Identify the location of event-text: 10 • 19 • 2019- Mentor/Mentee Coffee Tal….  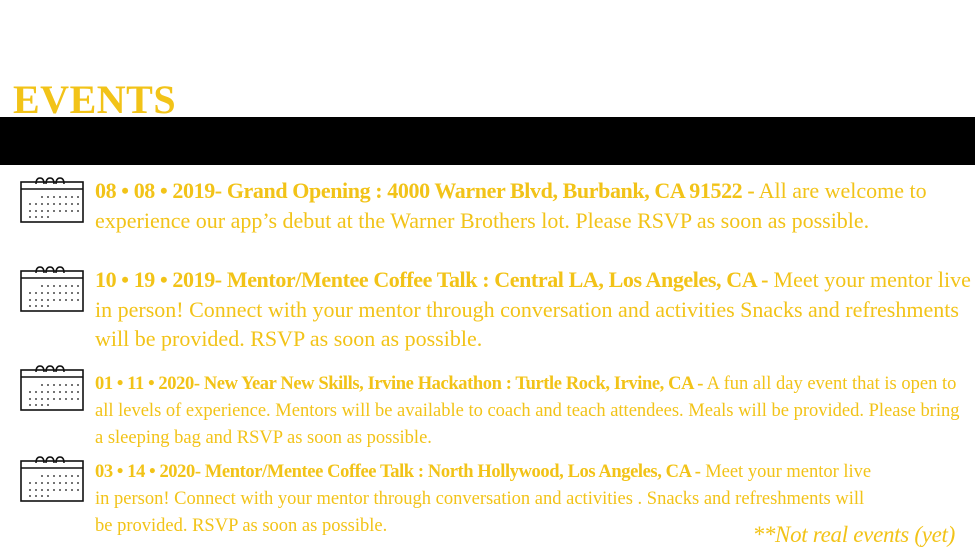
(533, 309).